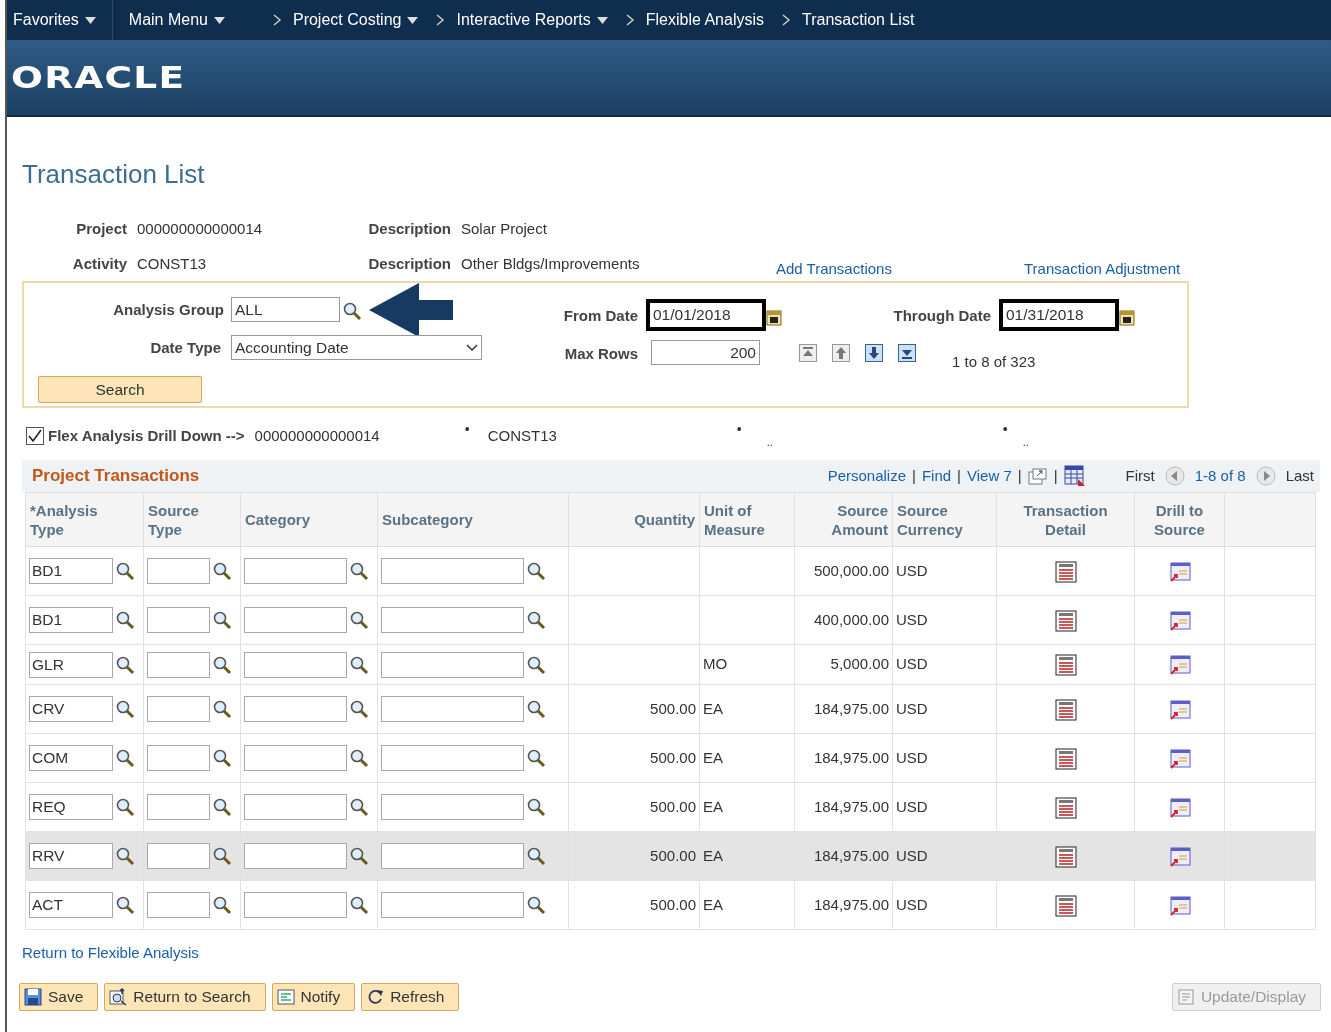 This screenshot has width=1331, height=1032. Describe the element at coordinates (706, 315) in the screenshot. I see `date-field: 01/01/2018` at that location.